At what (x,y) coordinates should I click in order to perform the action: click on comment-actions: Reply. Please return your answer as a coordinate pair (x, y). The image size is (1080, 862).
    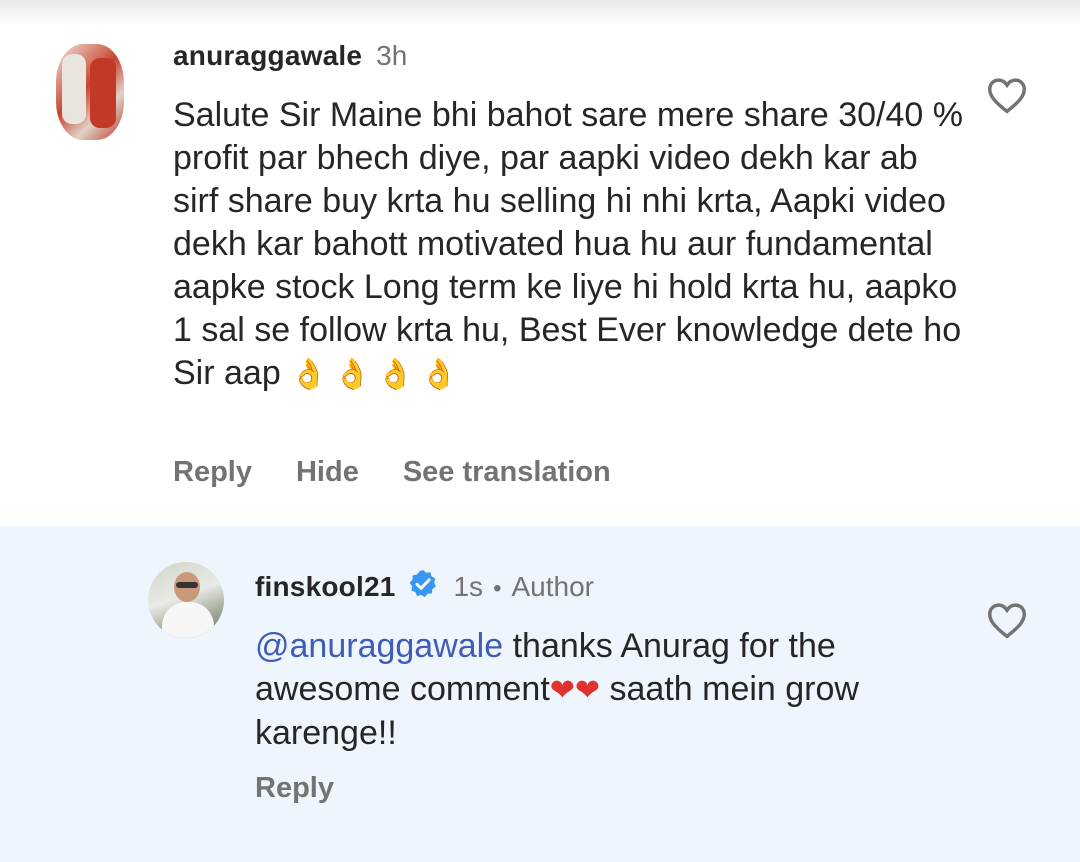
    Looking at the image, I should click on (316, 788).